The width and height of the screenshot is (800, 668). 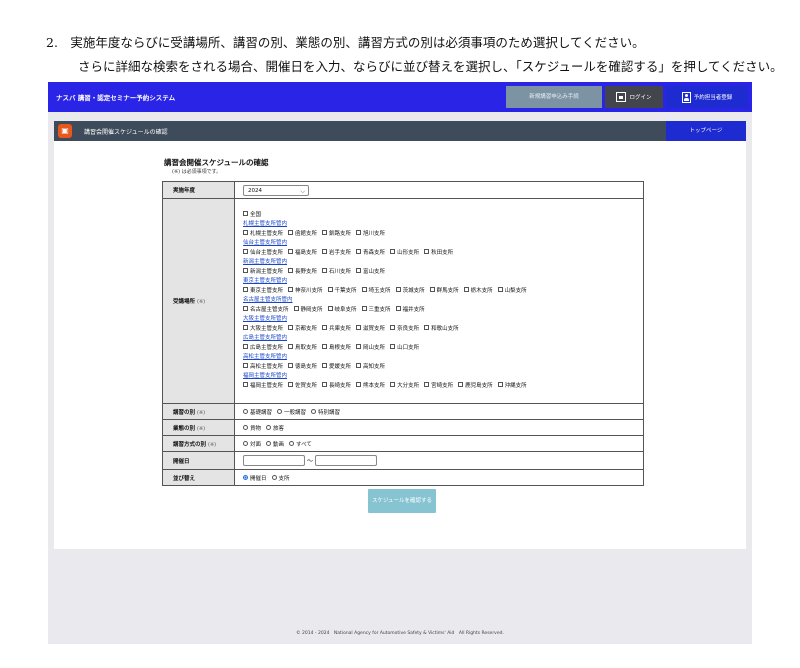 What do you see at coordinates (263, 328) in the screenshot?
I see `checkbox-option: 大阪主管支所` at bounding box center [263, 328].